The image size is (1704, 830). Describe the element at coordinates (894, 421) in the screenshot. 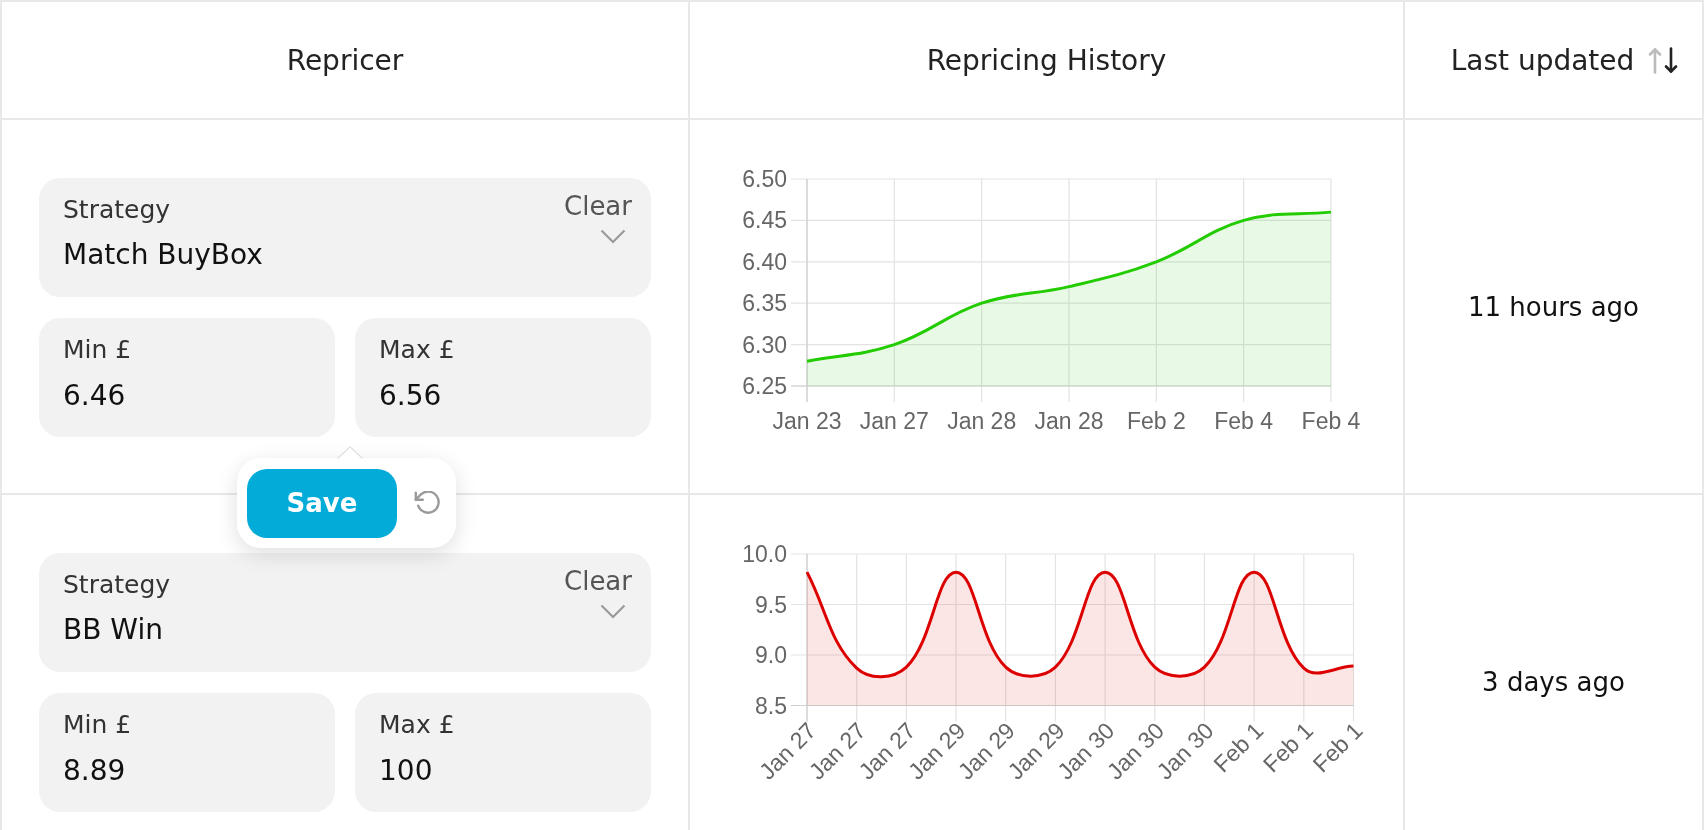

I see `axis-tick-label: Jan 27` at that location.